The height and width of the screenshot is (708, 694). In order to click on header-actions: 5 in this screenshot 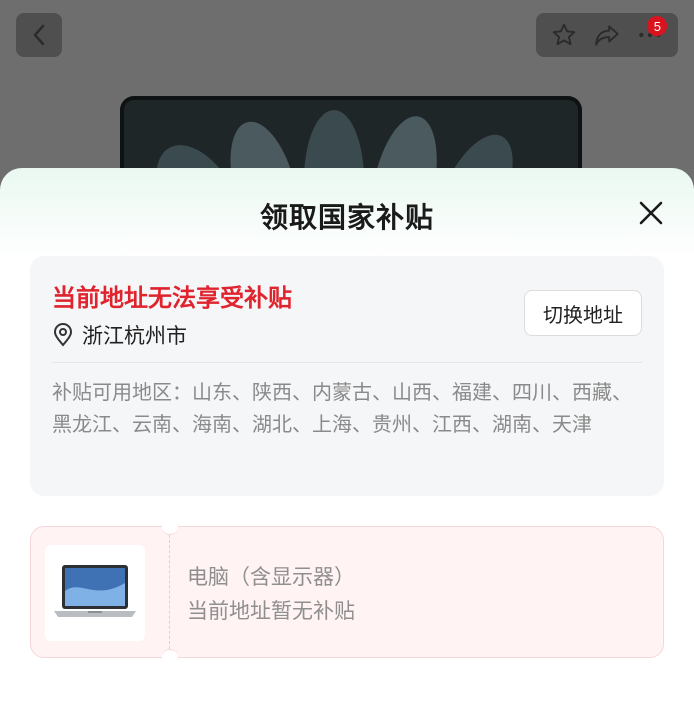, I will do `click(607, 35)`.